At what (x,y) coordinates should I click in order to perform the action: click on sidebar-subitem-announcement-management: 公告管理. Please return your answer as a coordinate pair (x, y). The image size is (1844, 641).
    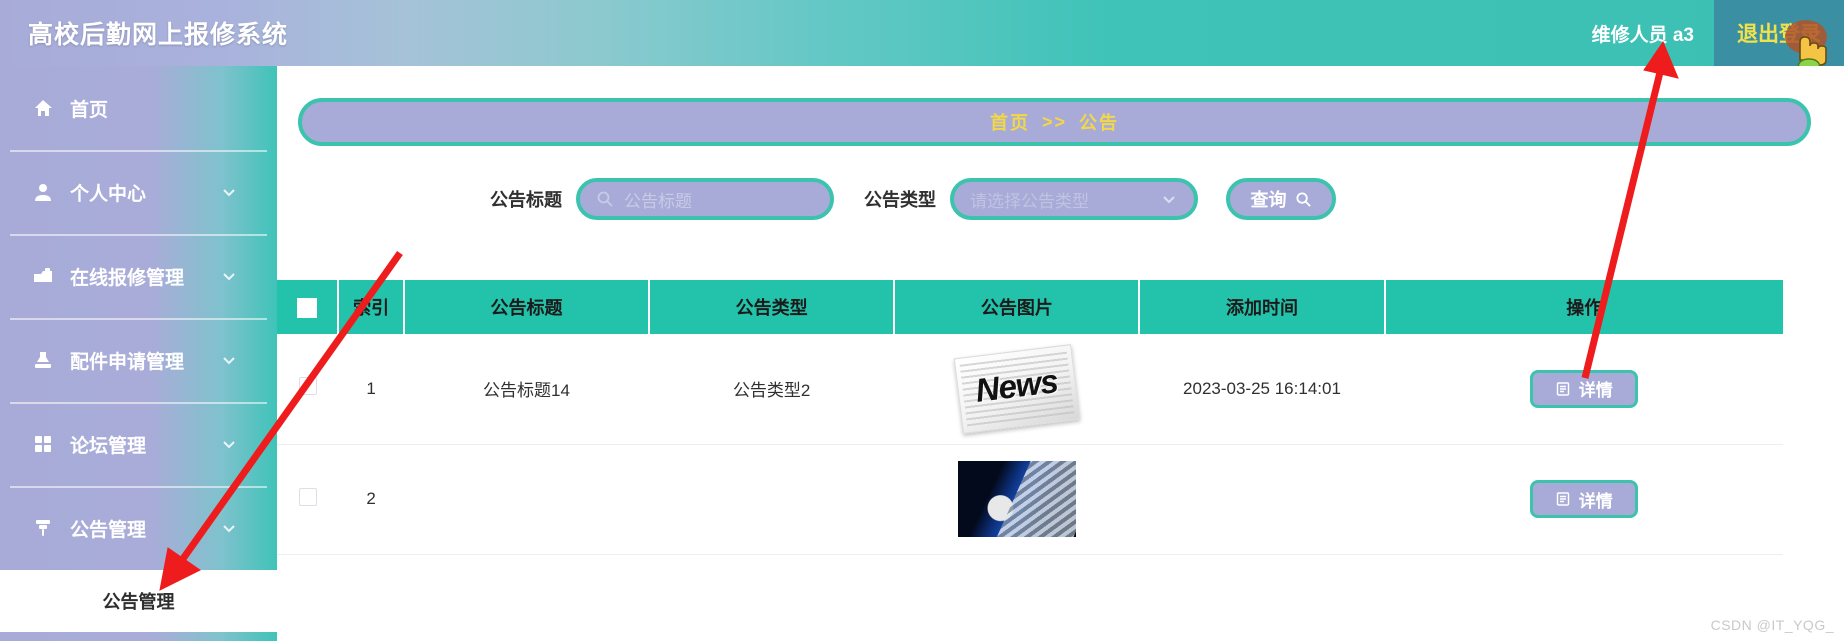
    Looking at the image, I should click on (138, 601).